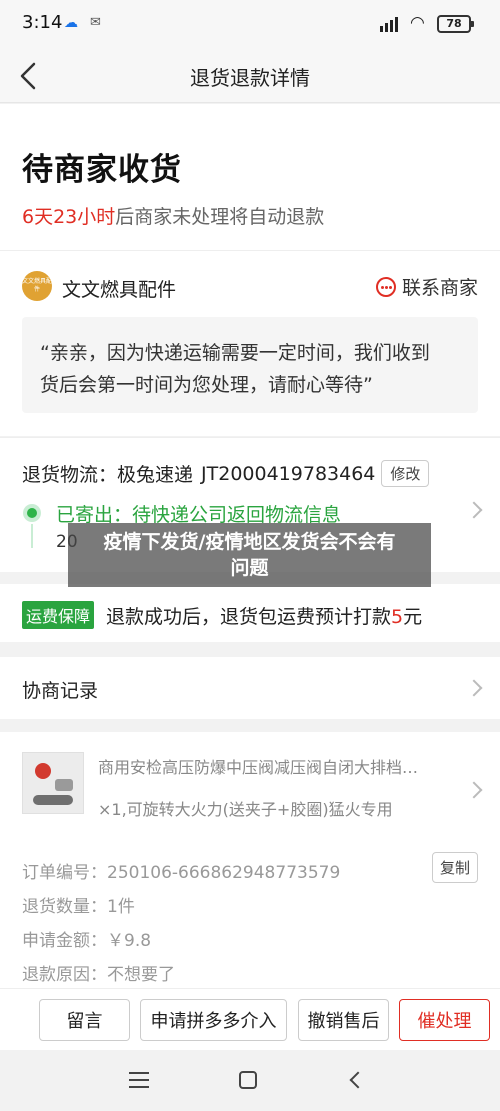 This screenshot has width=500, height=1111. I want to click on overlay-caption: 疫情下发货/疫情地区发货会不会有 问题, so click(249, 555).